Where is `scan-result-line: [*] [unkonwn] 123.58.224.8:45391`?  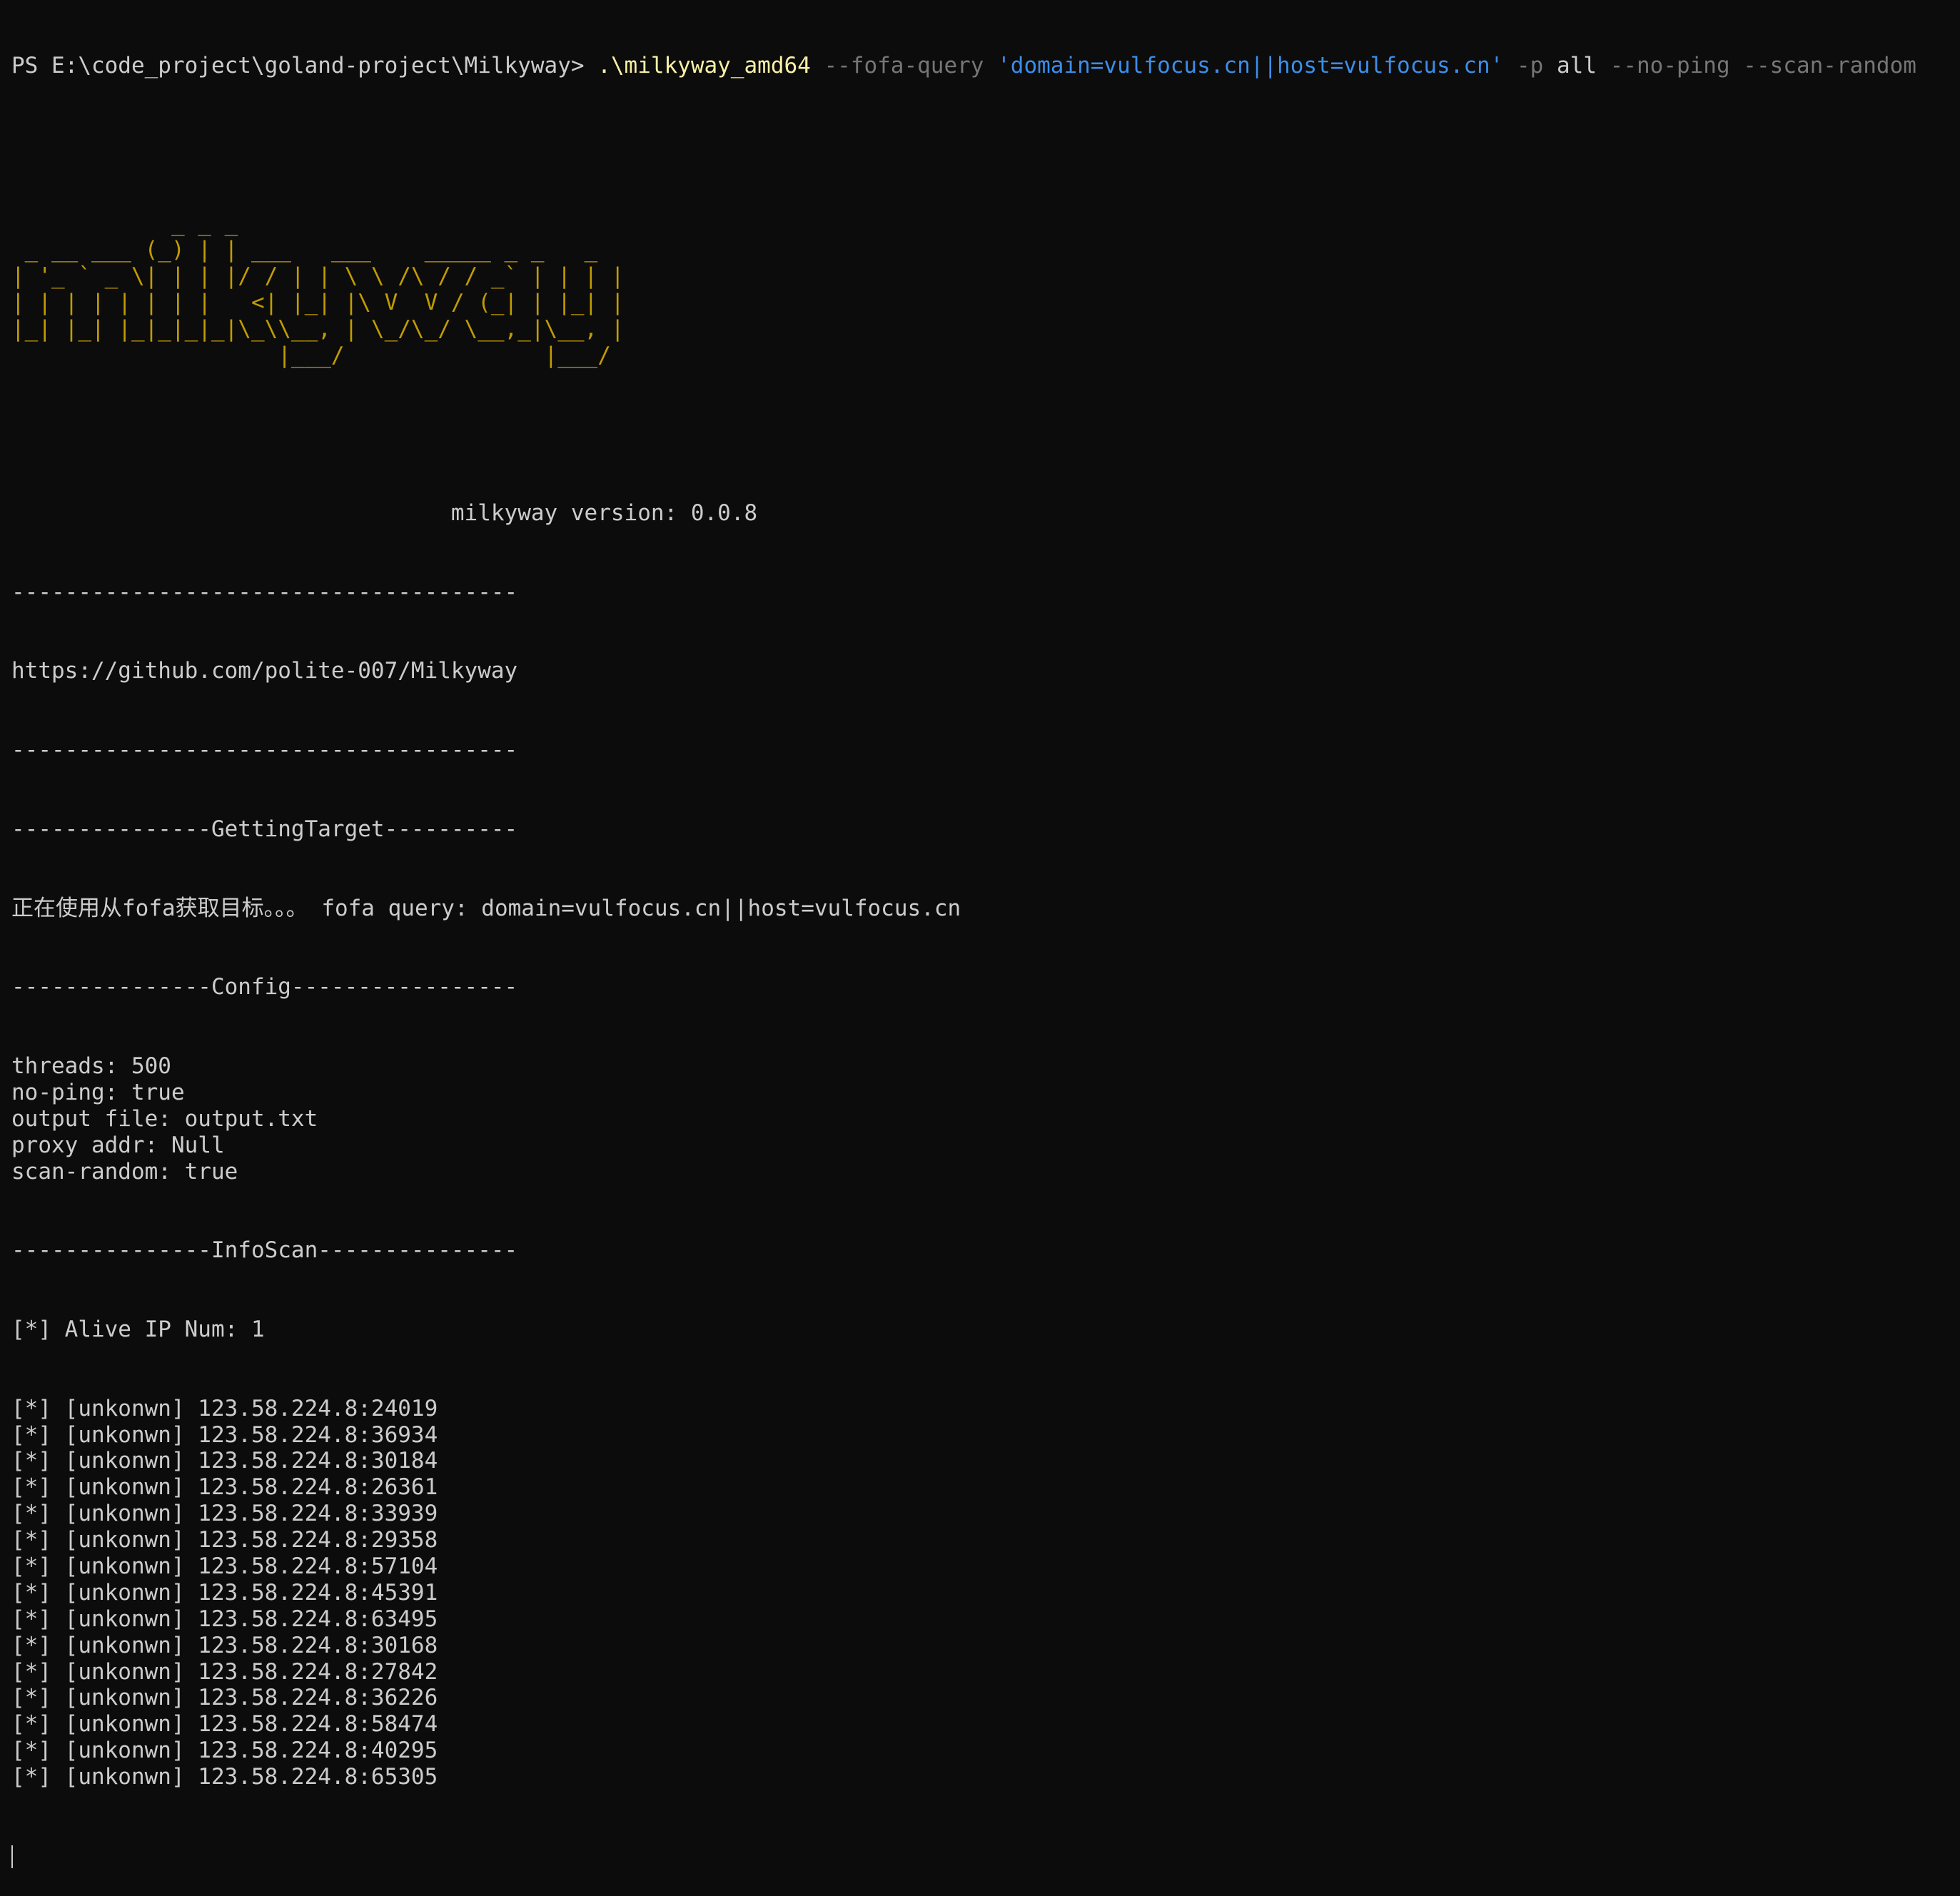
scan-result-line: [*] [unkonwn] 123.58.224.8:45391 is located at coordinates (224, 1592).